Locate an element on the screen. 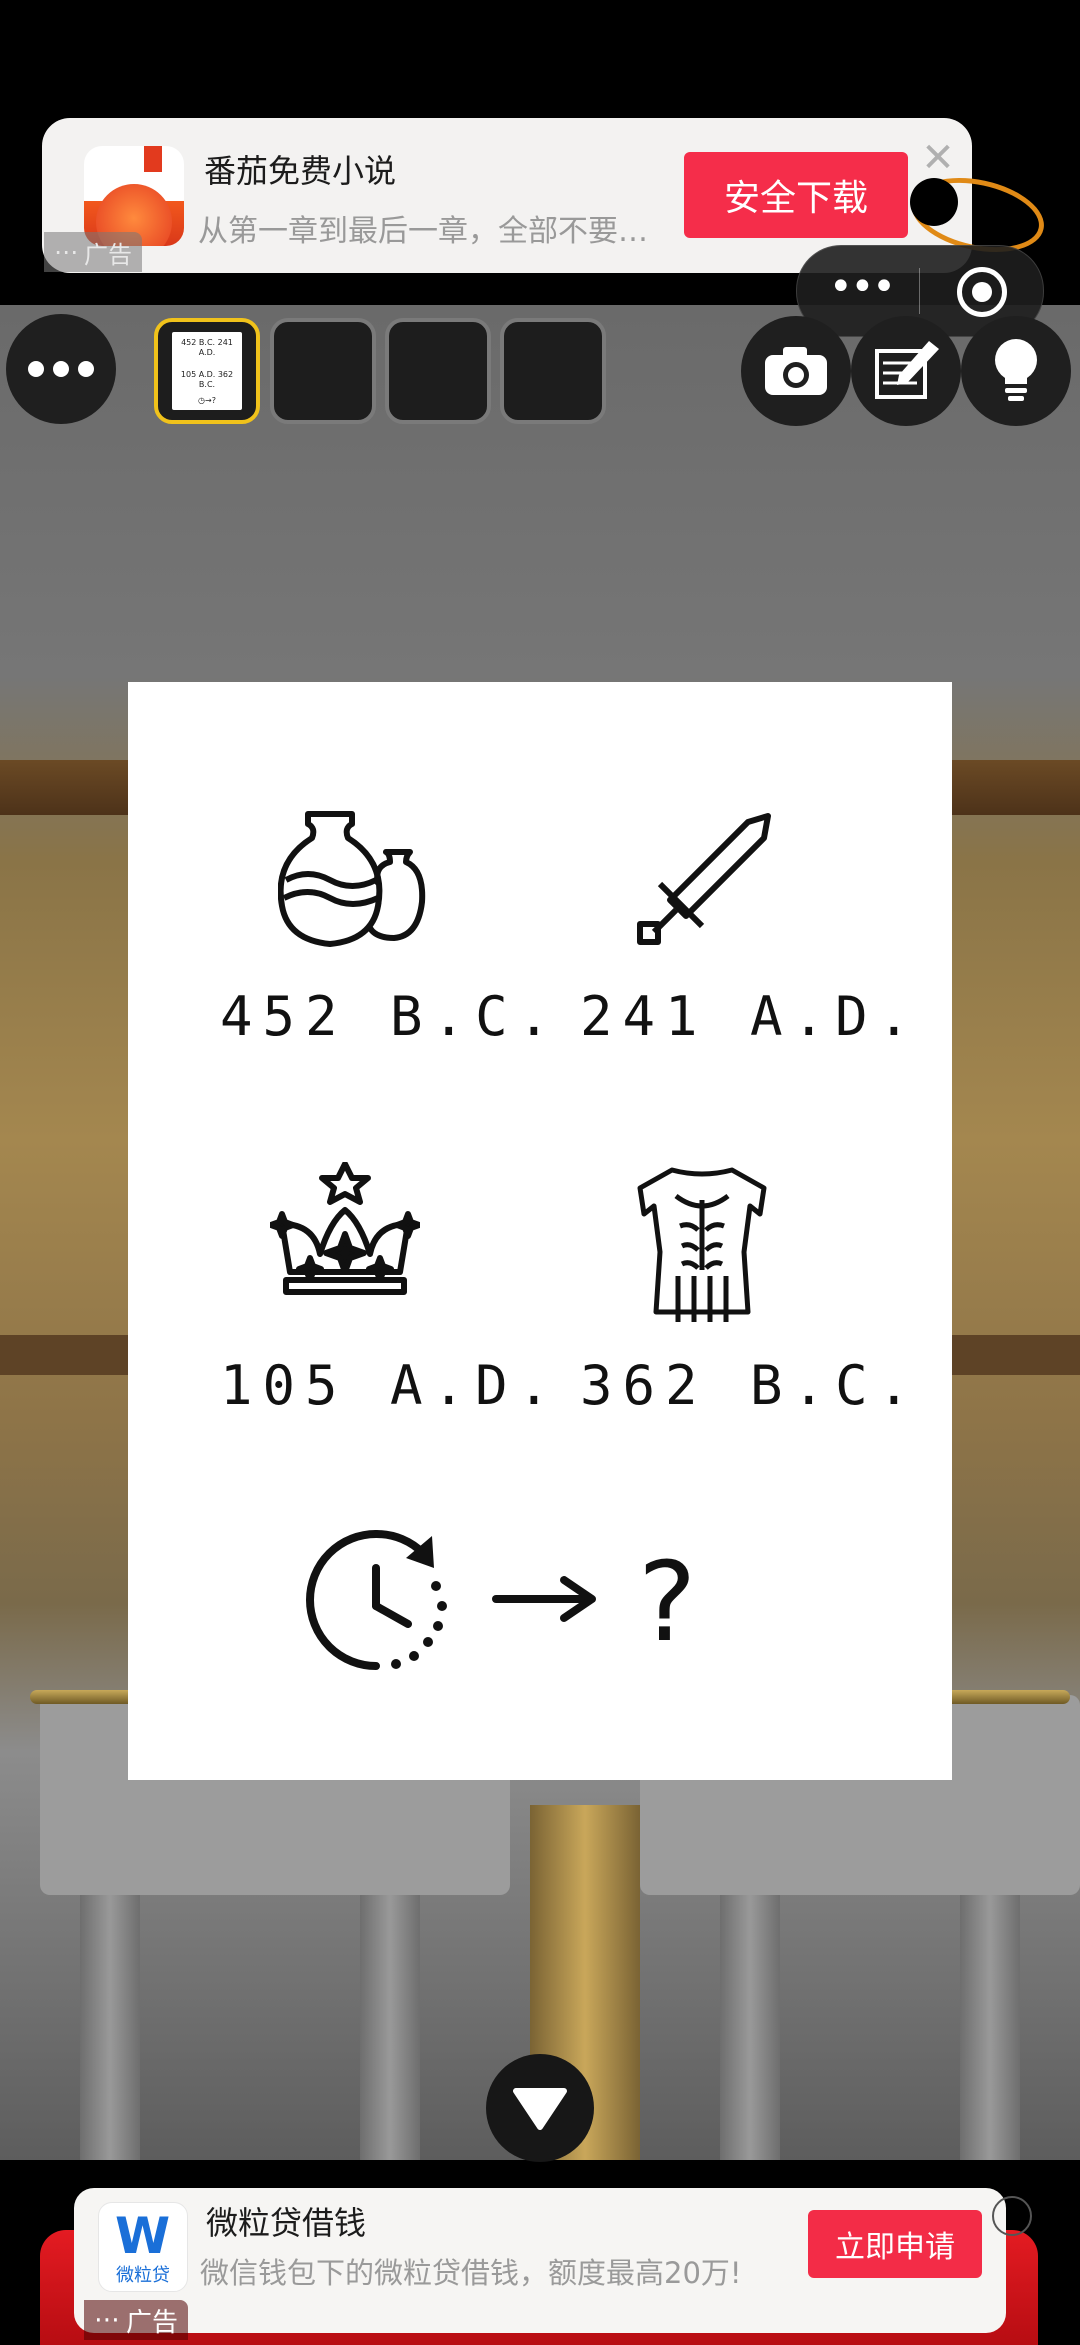 Image resolution: width=1080 pixels, height=2345 pixels. close-icon is located at coordinates (1012, 2216).